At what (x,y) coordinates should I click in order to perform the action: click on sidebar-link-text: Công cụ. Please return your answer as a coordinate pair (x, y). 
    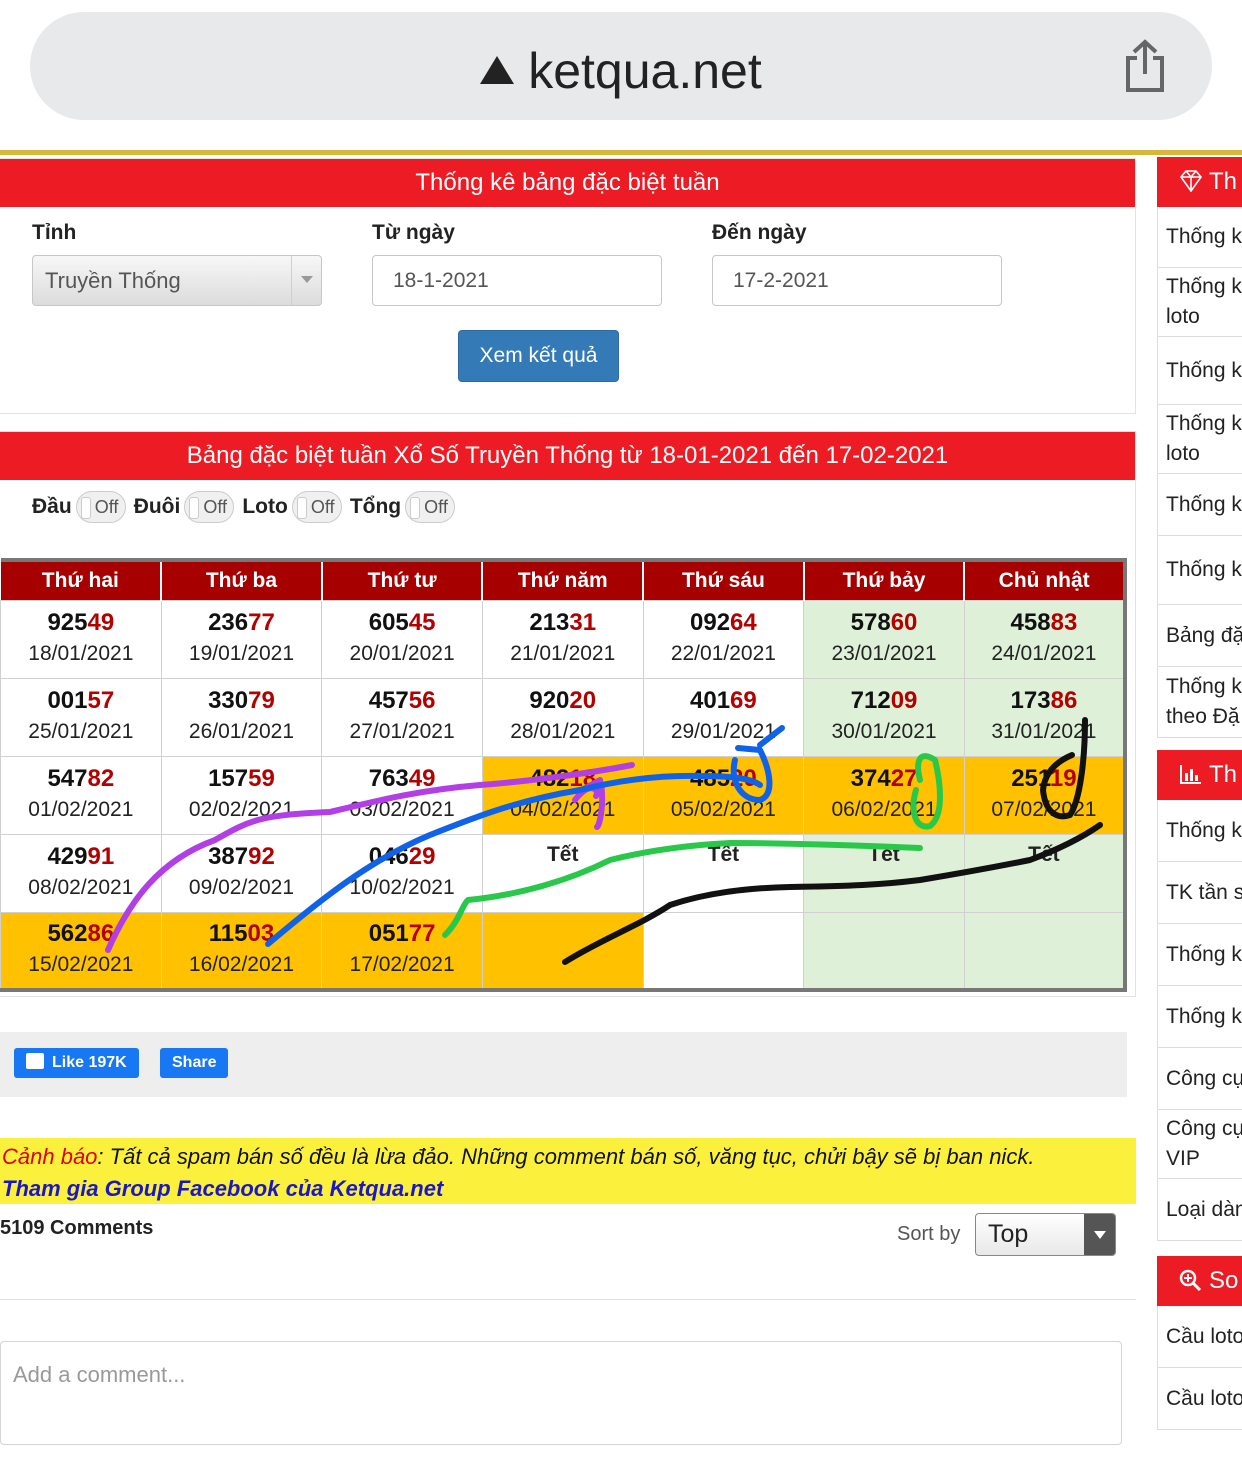
    Looking at the image, I should click on (1204, 1078).